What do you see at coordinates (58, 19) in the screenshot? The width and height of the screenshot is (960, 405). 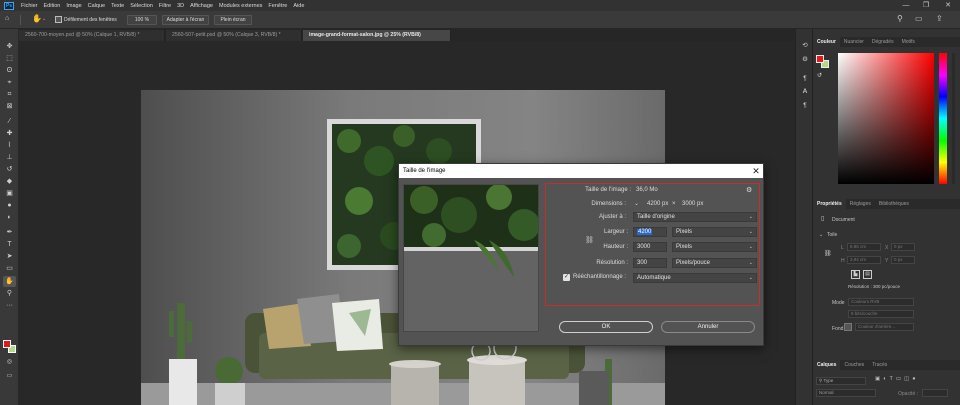 I see `scroll-all-checkbox` at bounding box center [58, 19].